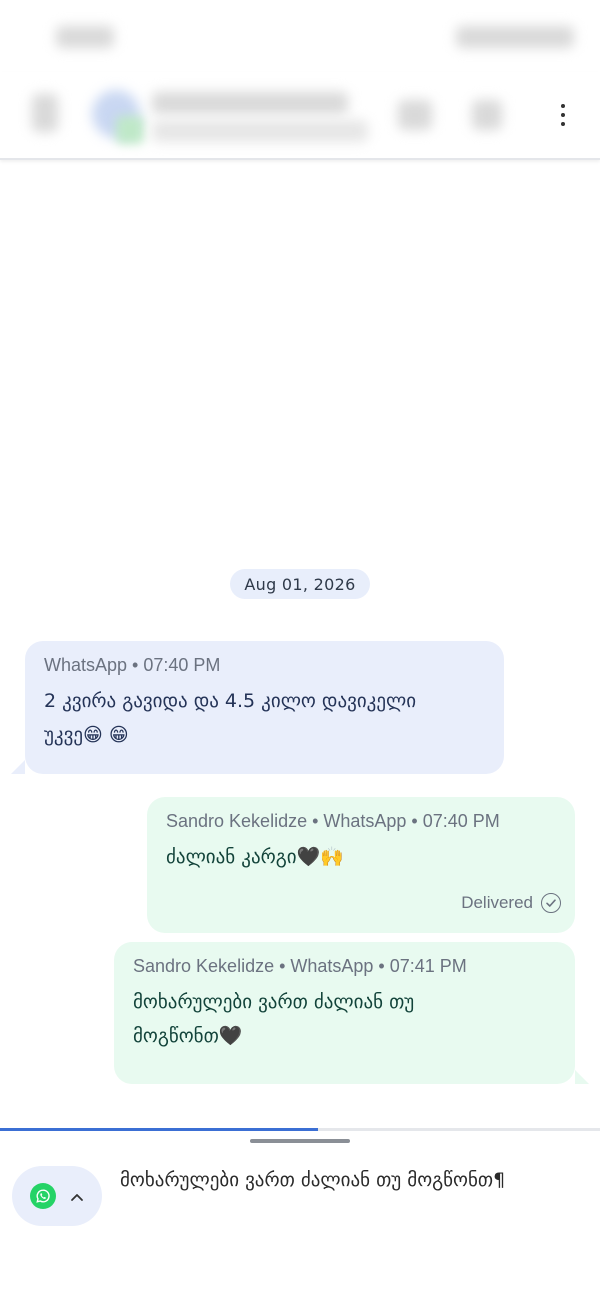 This screenshot has width=600, height=1298. I want to click on message-input: მოხარულები ვართ ძალიან თუ მოგწონთ¶, so click(355, 1180).